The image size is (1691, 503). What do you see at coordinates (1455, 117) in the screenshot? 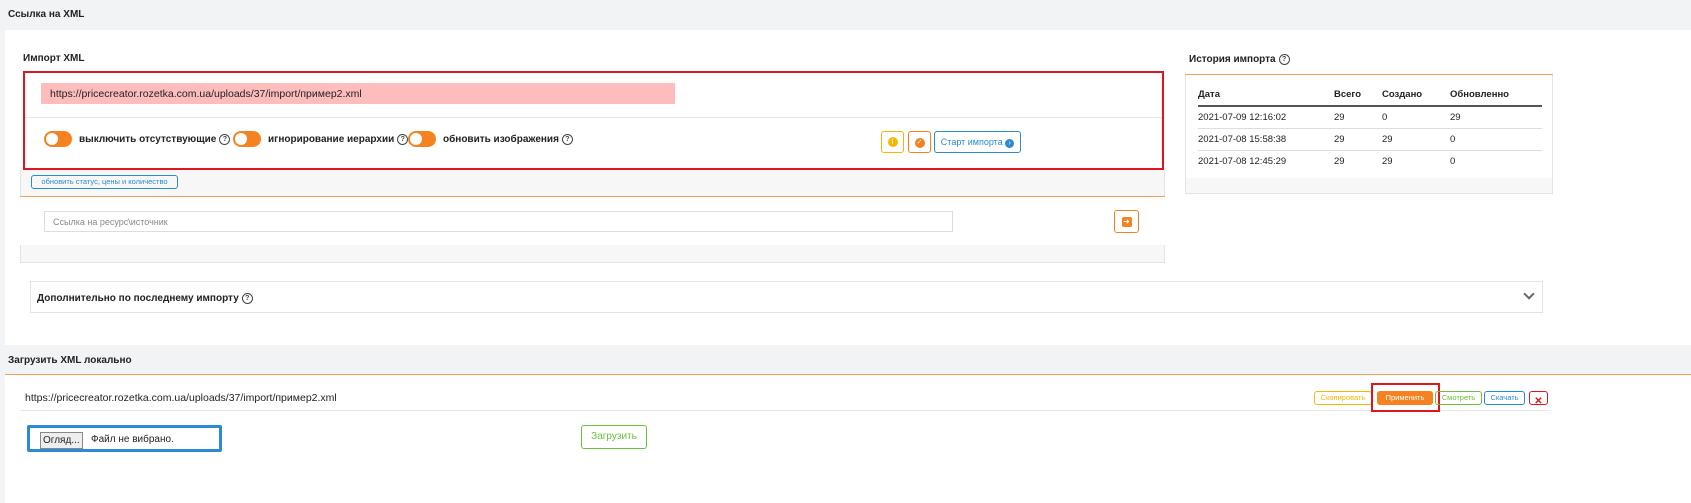
I see `cell-updated: 29` at bounding box center [1455, 117].